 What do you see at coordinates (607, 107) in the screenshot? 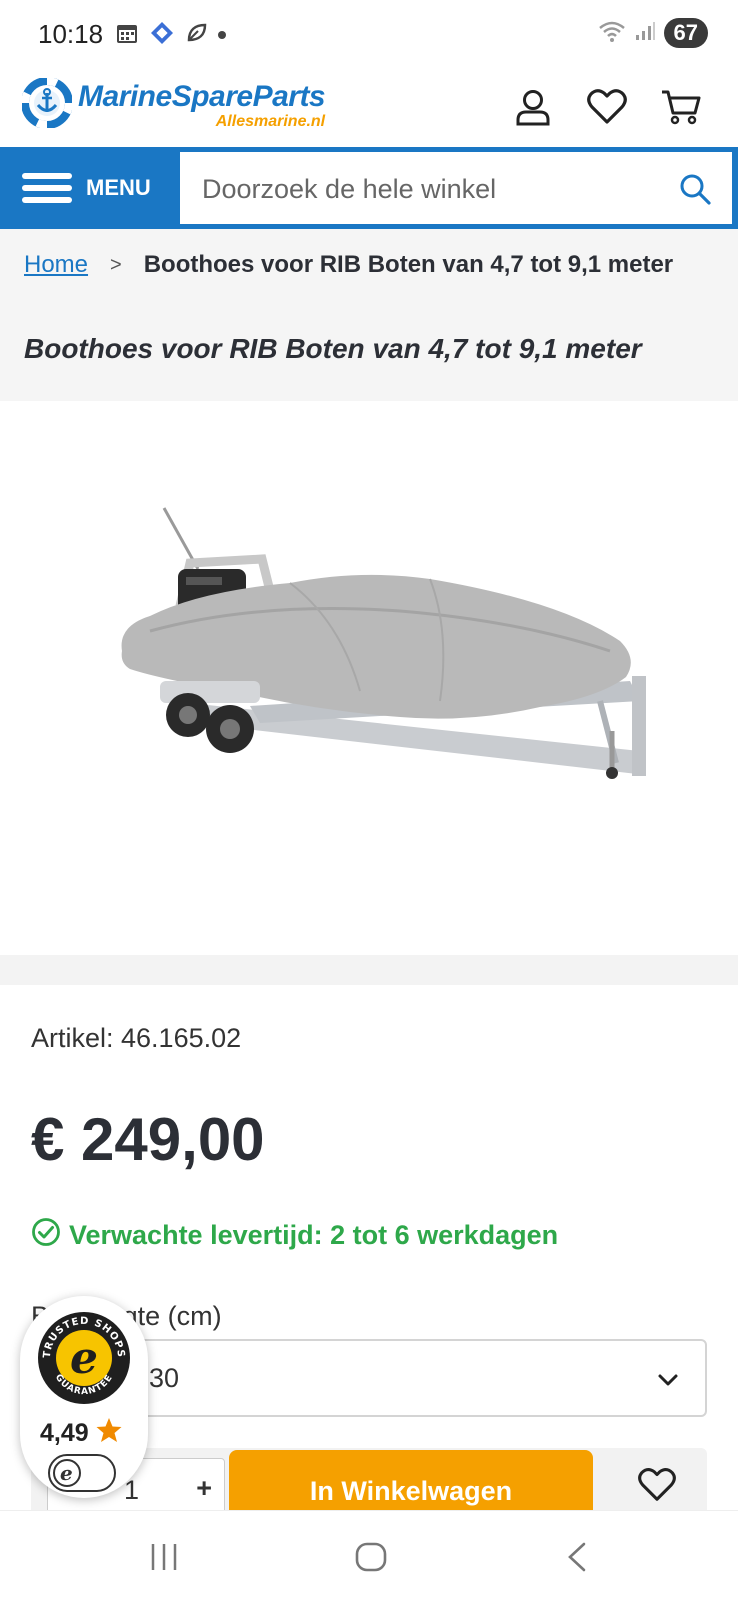
I see `wishlist-icon` at bounding box center [607, 107].